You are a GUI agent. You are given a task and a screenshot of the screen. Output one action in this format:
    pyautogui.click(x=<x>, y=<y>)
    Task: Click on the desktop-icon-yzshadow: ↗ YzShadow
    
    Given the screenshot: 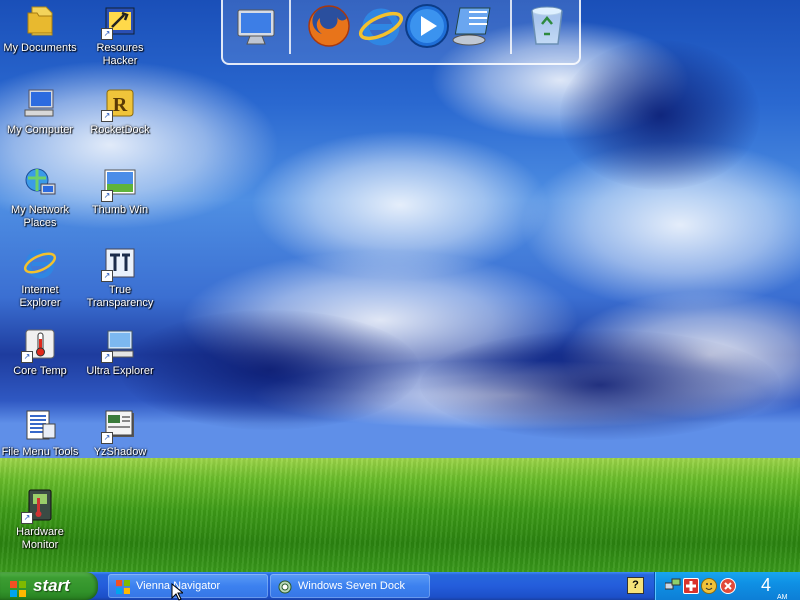 What is the action you would take?
    pyautogui.click(x=120, y=433)
    